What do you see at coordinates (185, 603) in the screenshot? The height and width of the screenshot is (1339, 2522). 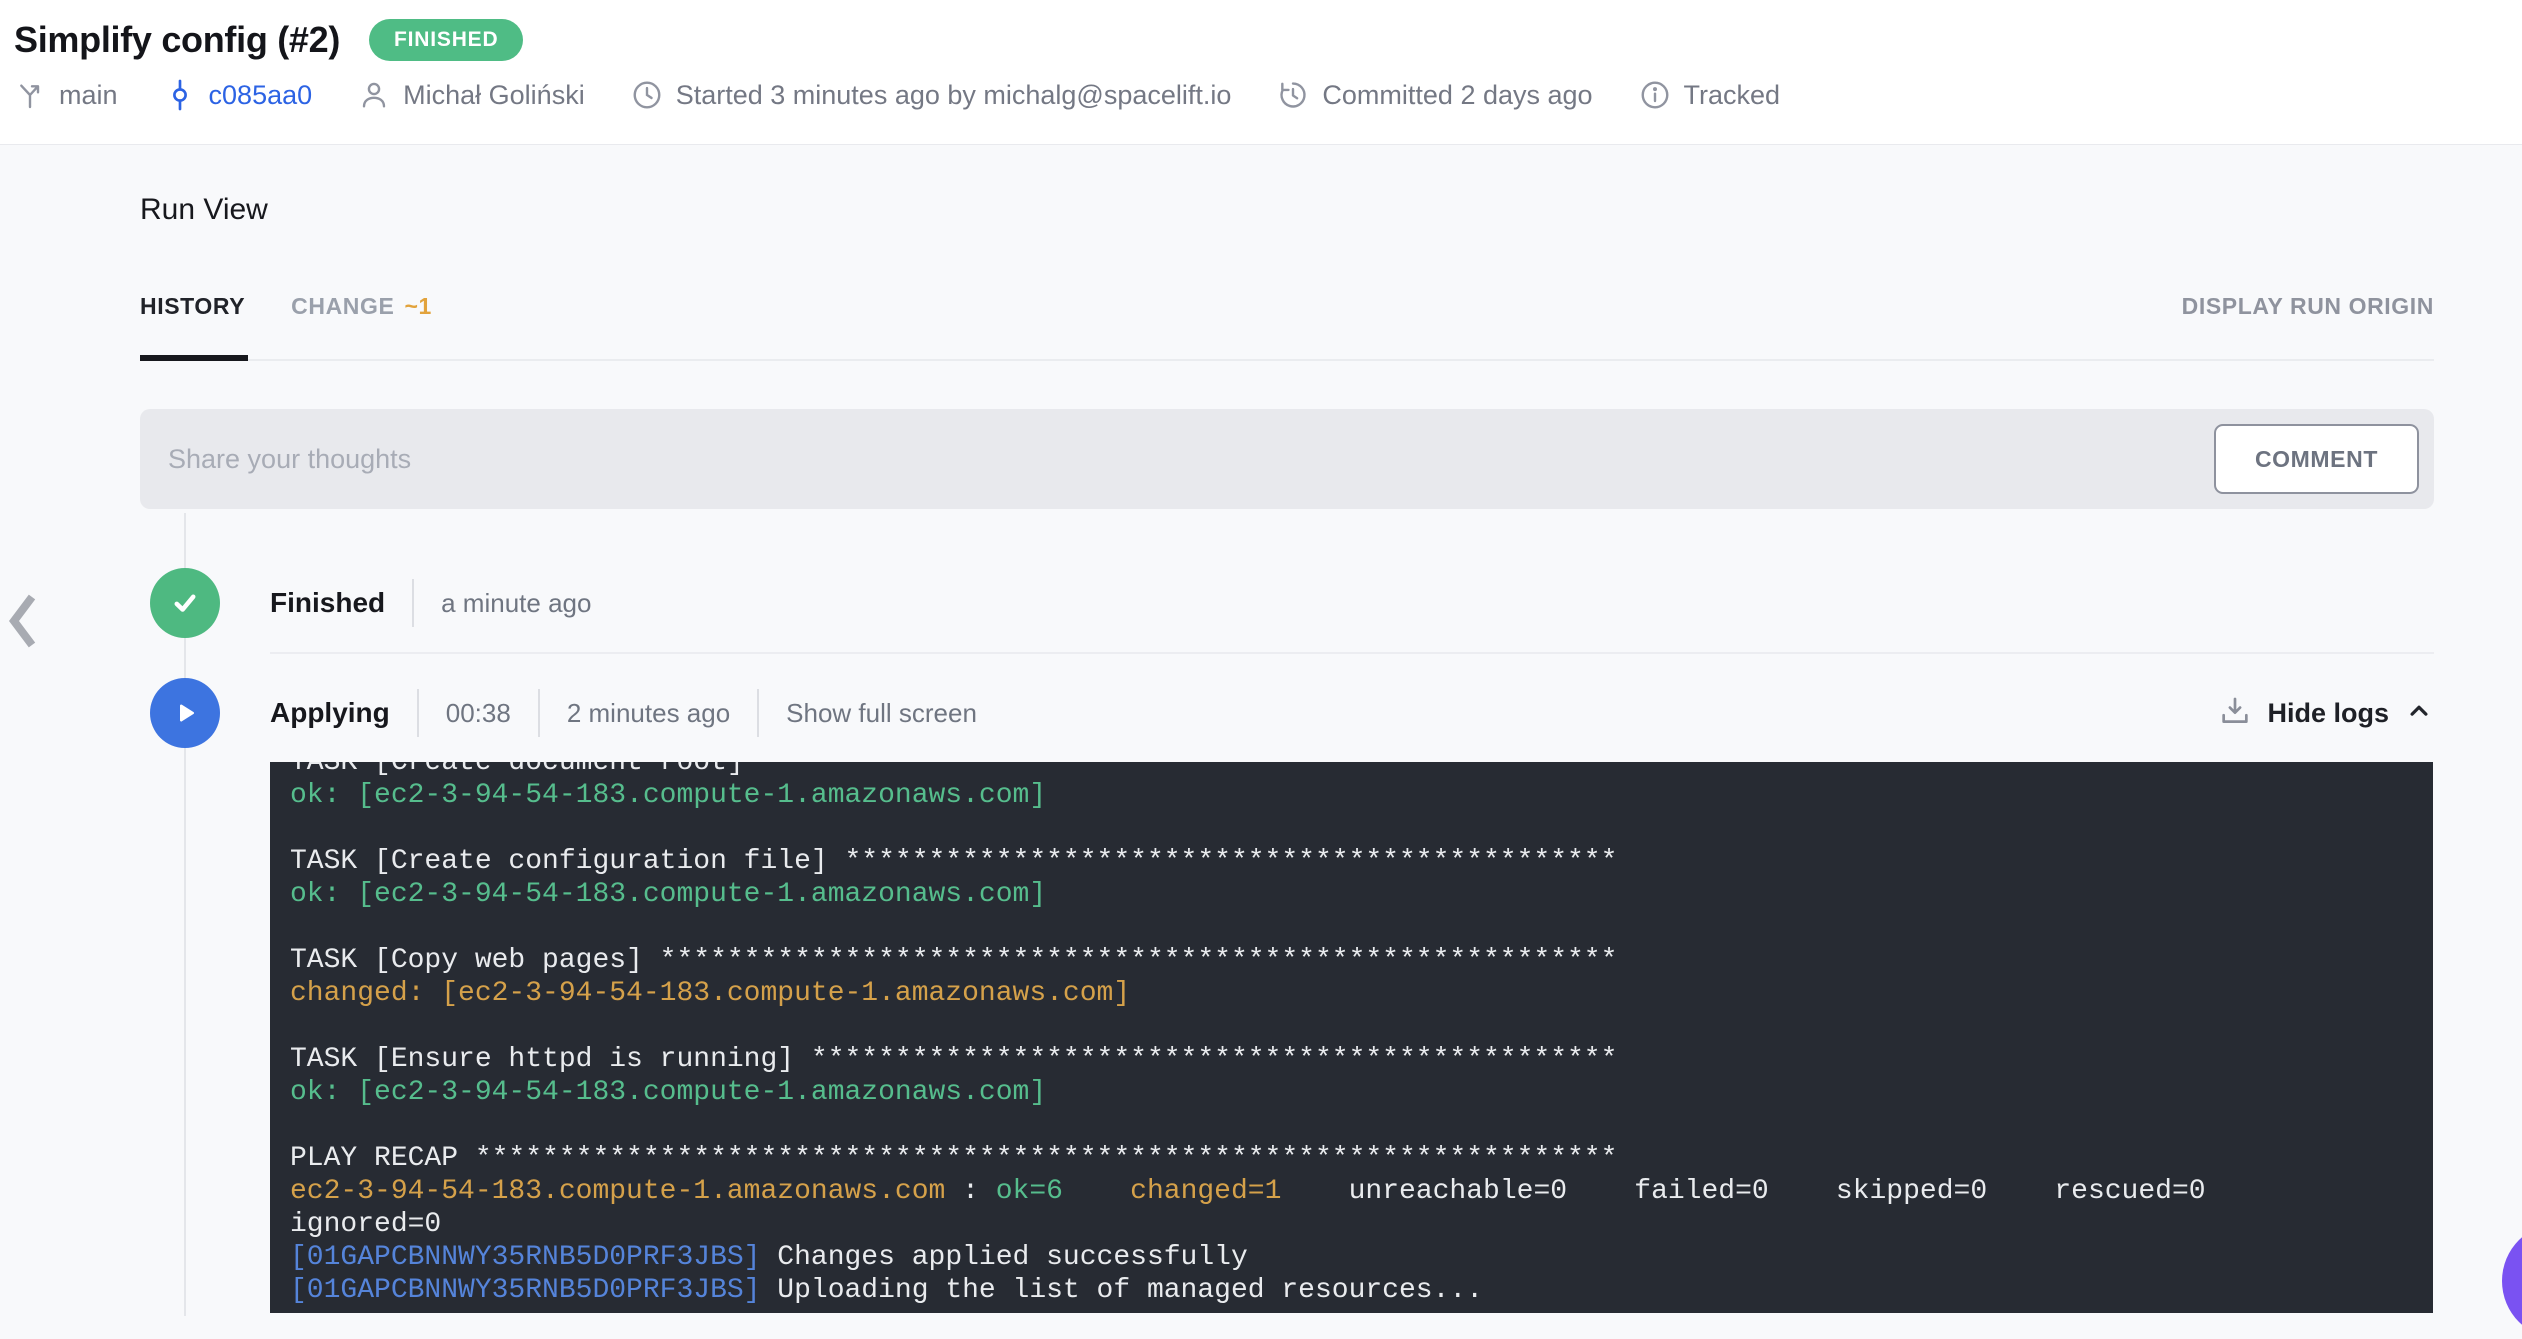 I see `finished-check-icon` at bounding box center [185, 603].